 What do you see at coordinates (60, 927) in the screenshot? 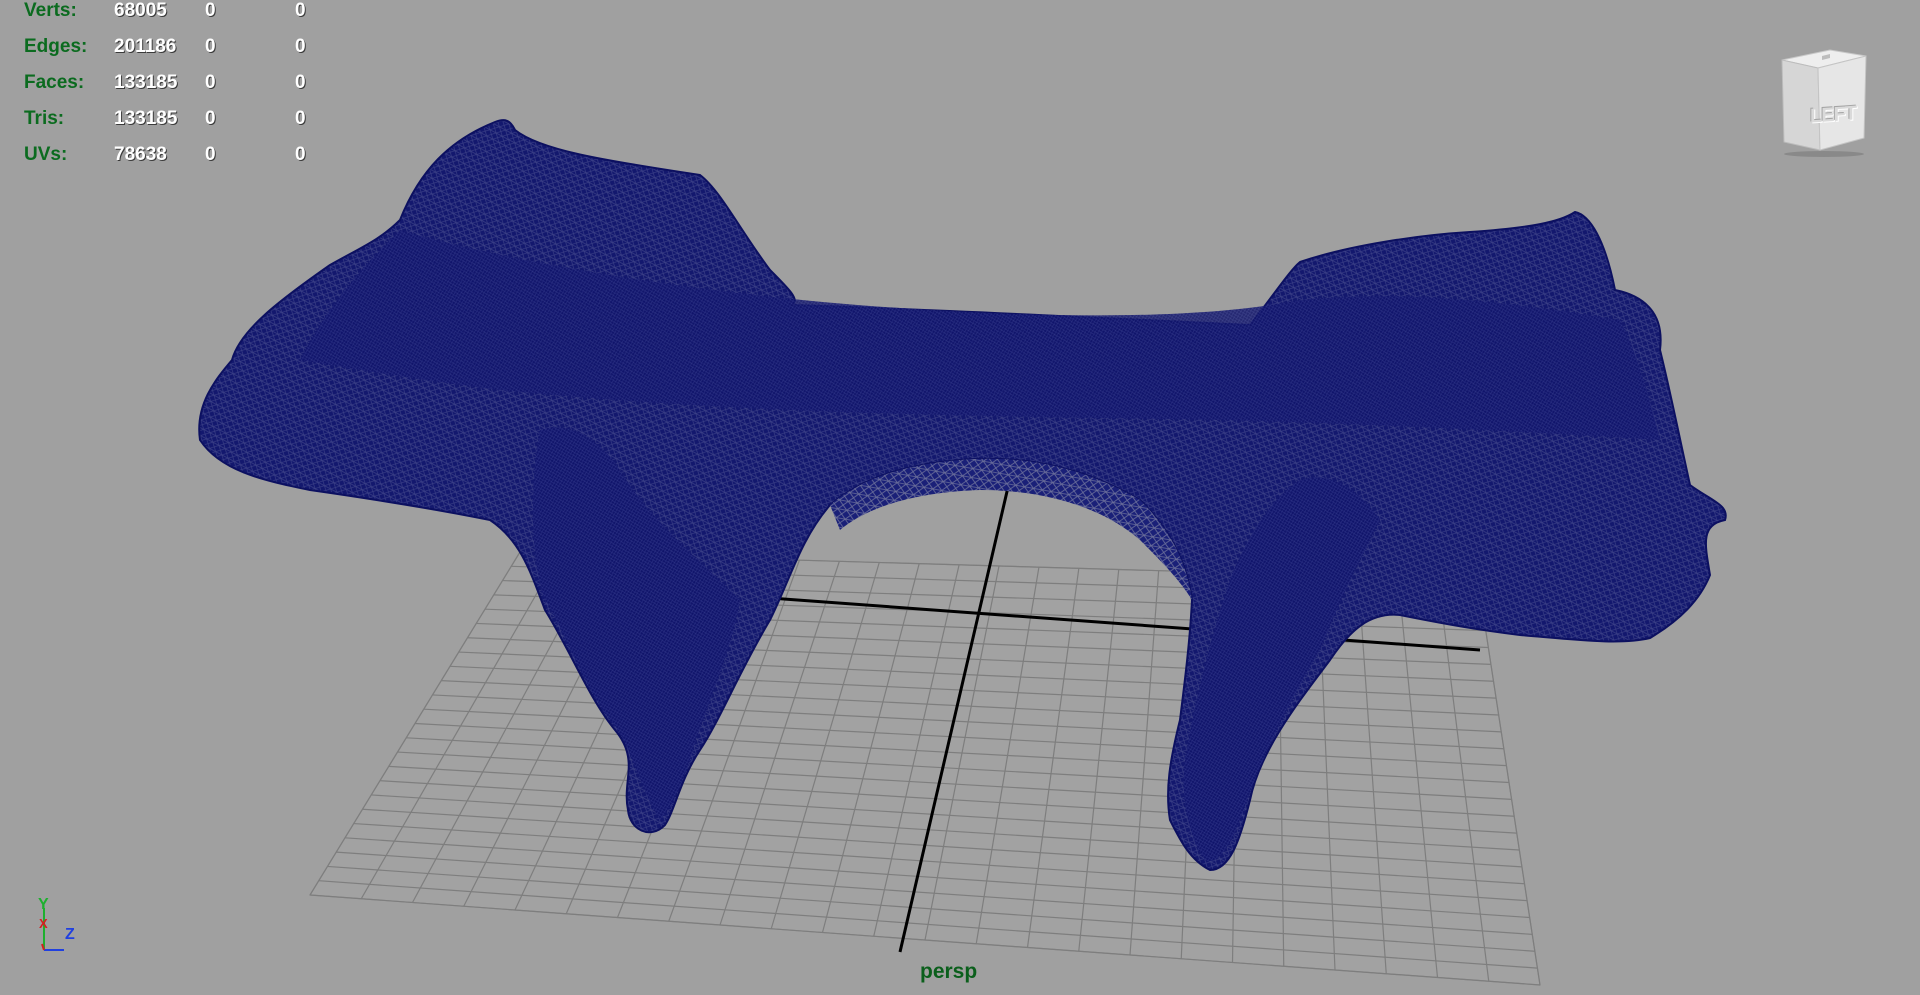
I see `axis-orientation-gizmo: Y X Z` at bounding box center [60, 927].